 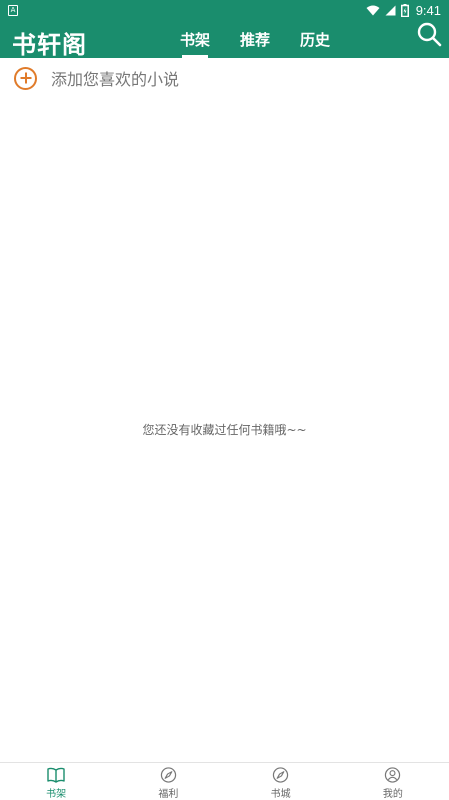 I want to click on bottom-nav: 书架 福利 书城 我的, so click(x=224, y=781).